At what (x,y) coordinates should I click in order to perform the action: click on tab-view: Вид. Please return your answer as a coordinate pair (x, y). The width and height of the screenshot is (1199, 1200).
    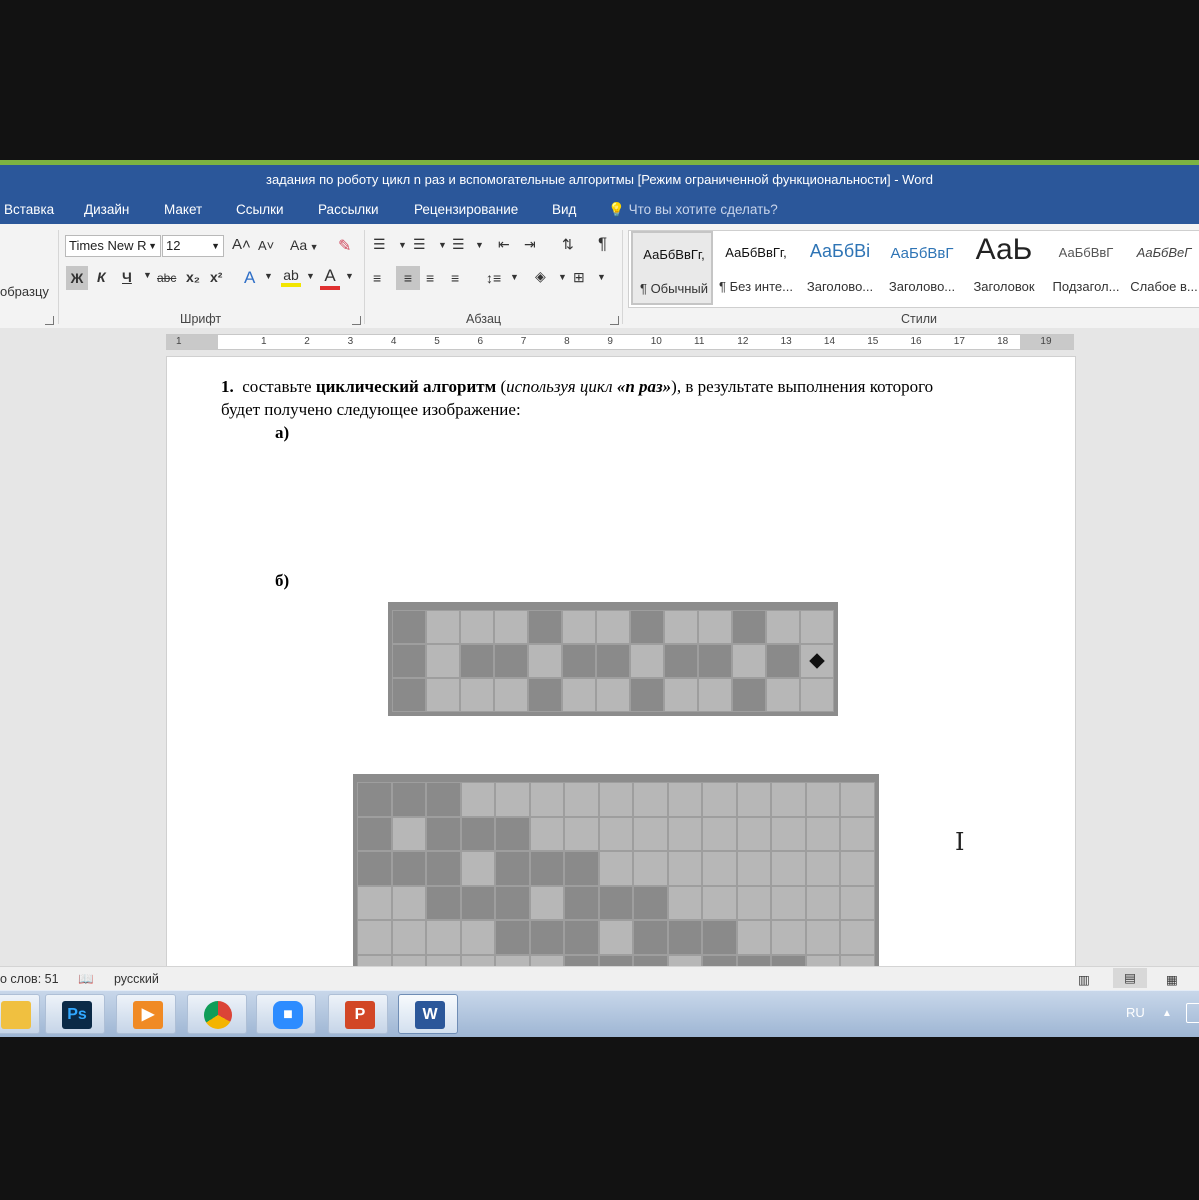
    Looking at the image, I should click on (564, 209).